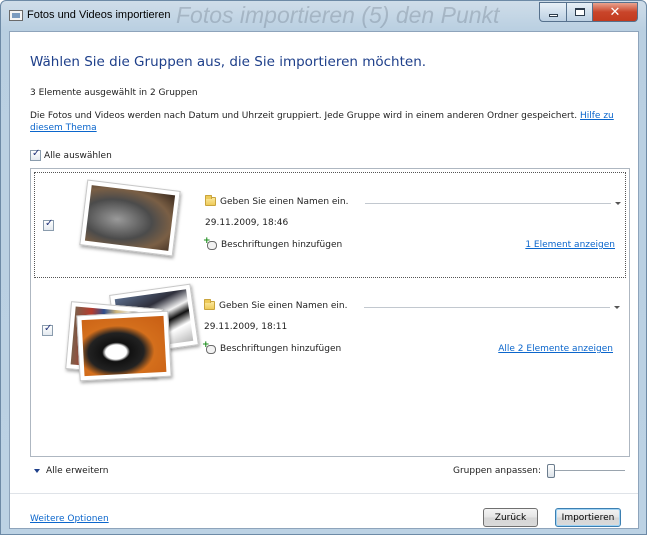 The image size is (647, 535). I want to click on slider-track-line, so click(586, 470).